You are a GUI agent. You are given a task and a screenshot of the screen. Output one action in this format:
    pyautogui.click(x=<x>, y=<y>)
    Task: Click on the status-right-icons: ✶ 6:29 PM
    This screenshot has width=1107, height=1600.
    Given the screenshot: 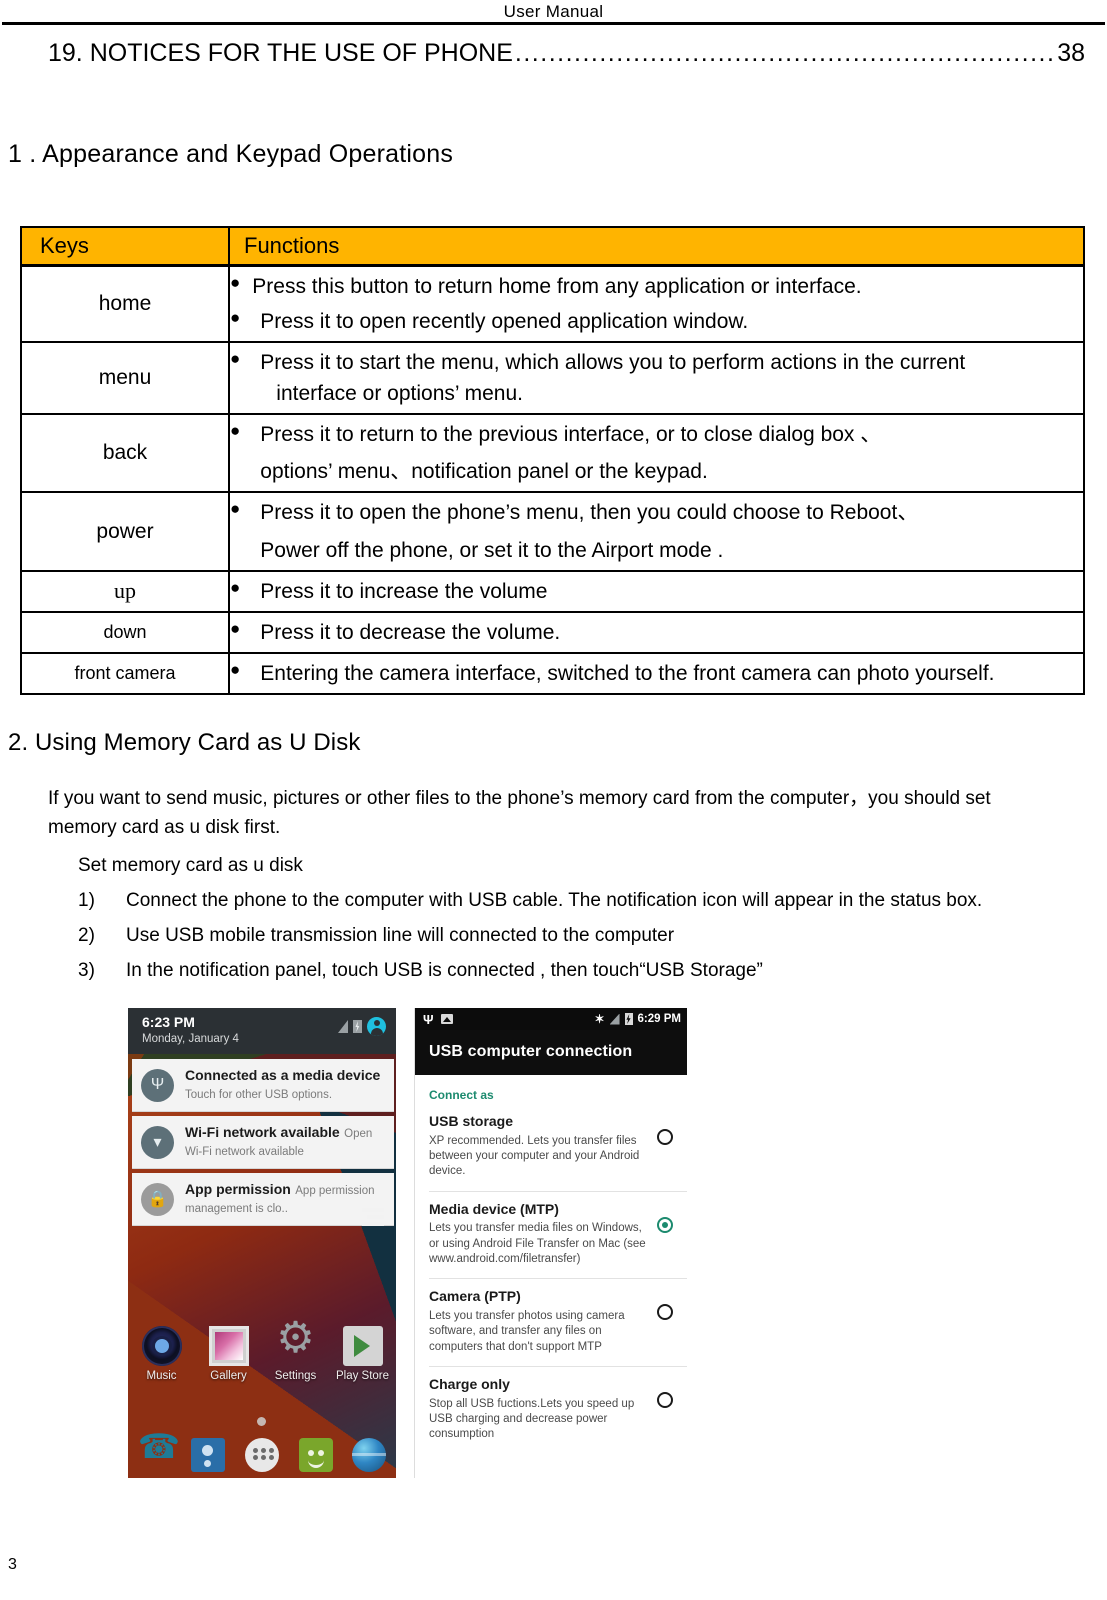 What is the action you would take?
    pyautogui.click(x=637, y=1019)
    